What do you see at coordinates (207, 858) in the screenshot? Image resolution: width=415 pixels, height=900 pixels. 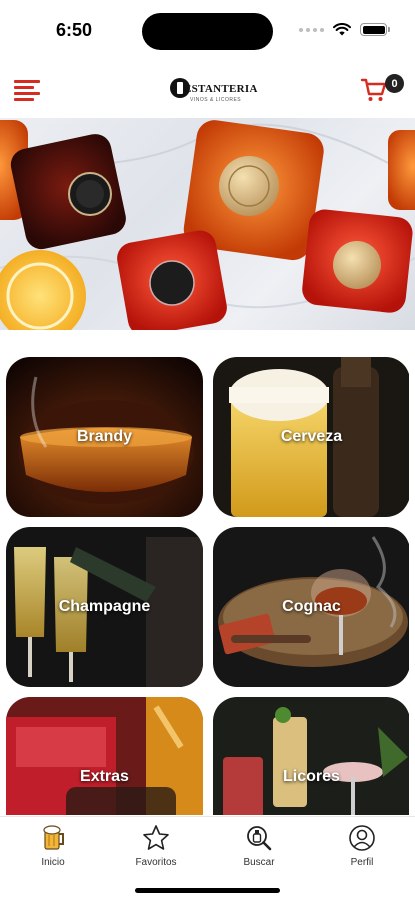 I see `bottom-tab-bar: Inicio Favoritos Buscar Perfil` at bounding box center [207, 858].